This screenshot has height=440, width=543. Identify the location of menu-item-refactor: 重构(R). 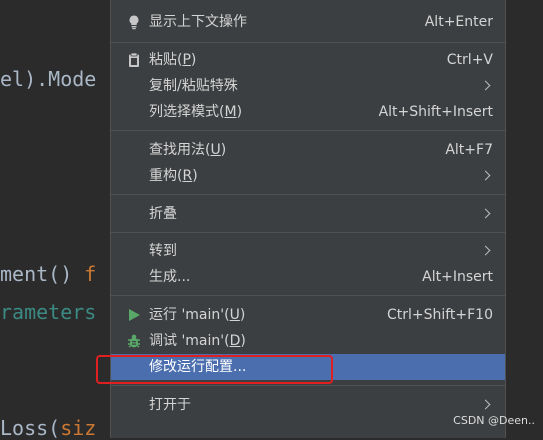
(308, 176).